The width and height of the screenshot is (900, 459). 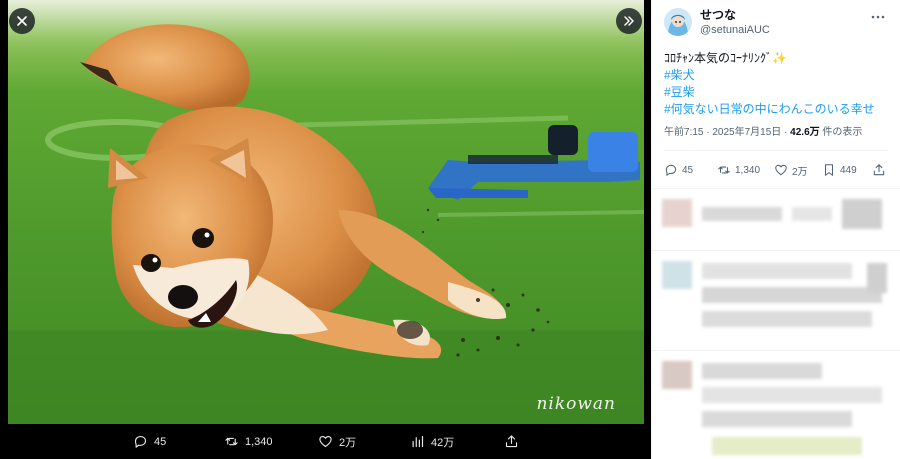 What do you see at coordinates (348, 442) in the screenshot?
I see `viewer-like-count: 2万` at bounding box center [348, 442].